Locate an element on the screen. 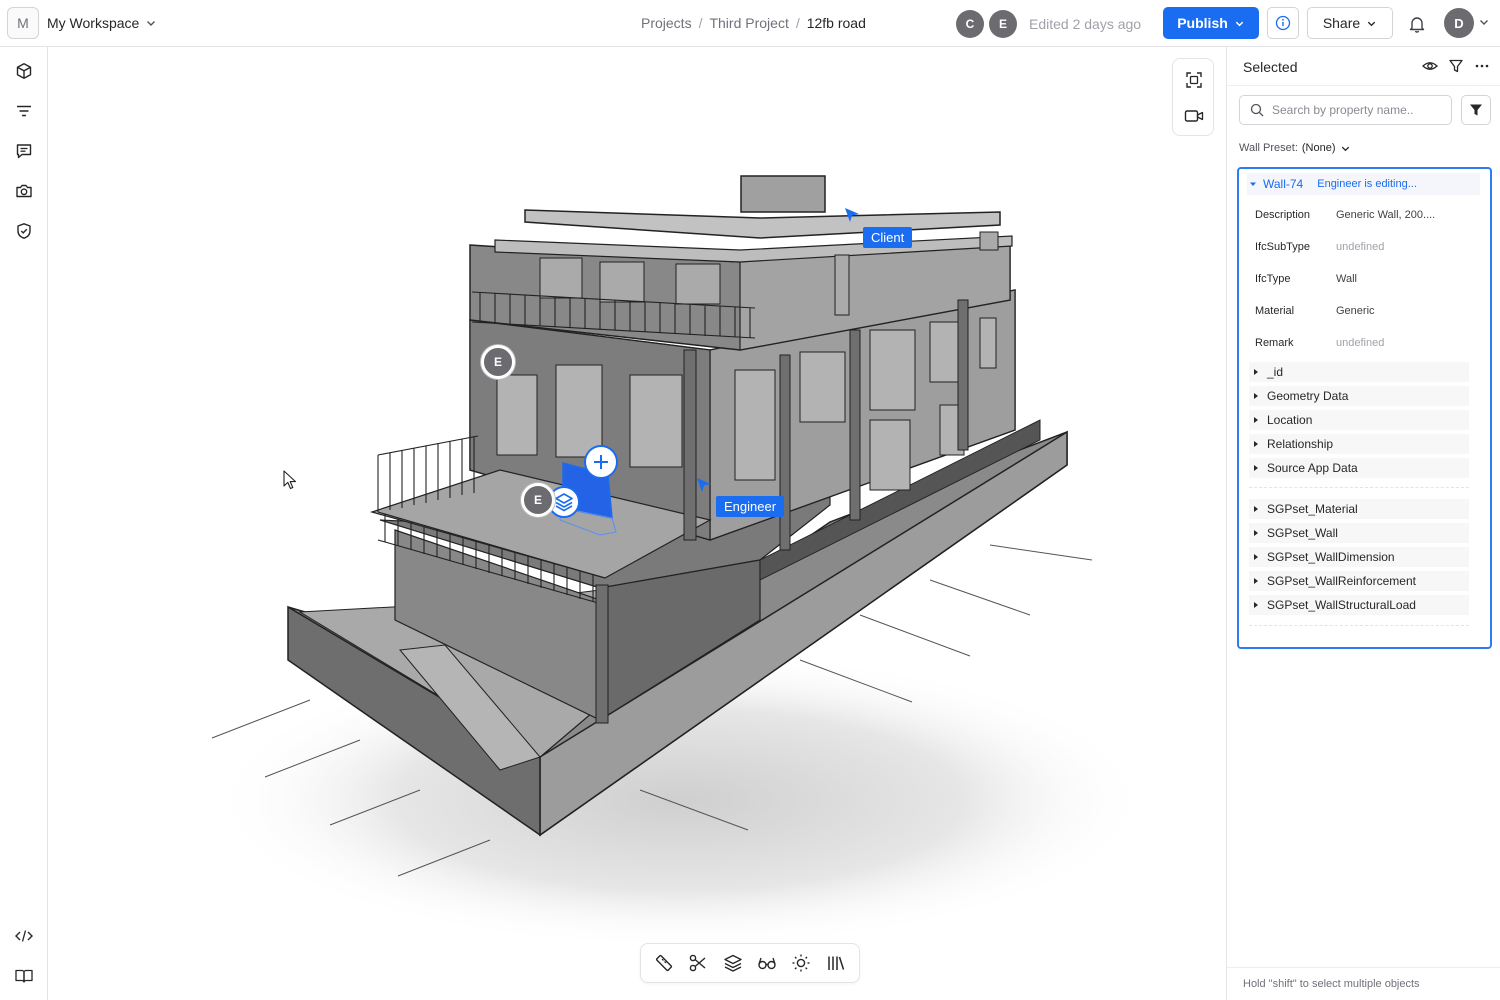 The height and width of the screenshot is (1000, 1500). info-button is located at coordinates (1283, 23).